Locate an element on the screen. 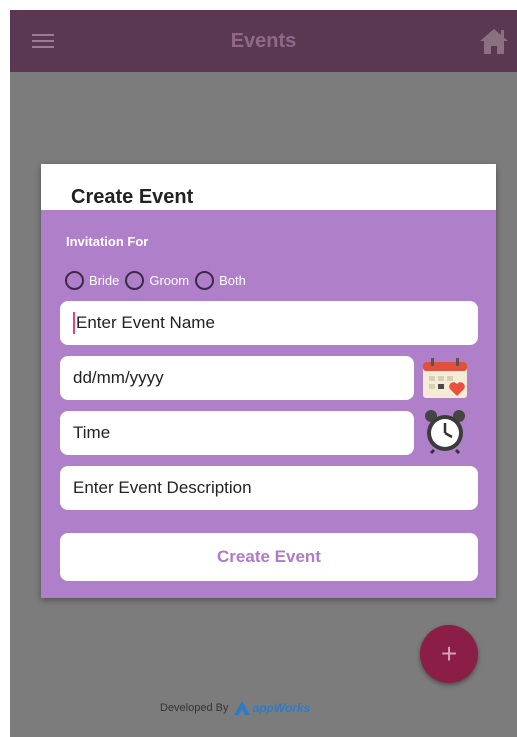 The height and width of the screenshot is (737, 517). add-event-fab: + is located at coordinates (449, 654).